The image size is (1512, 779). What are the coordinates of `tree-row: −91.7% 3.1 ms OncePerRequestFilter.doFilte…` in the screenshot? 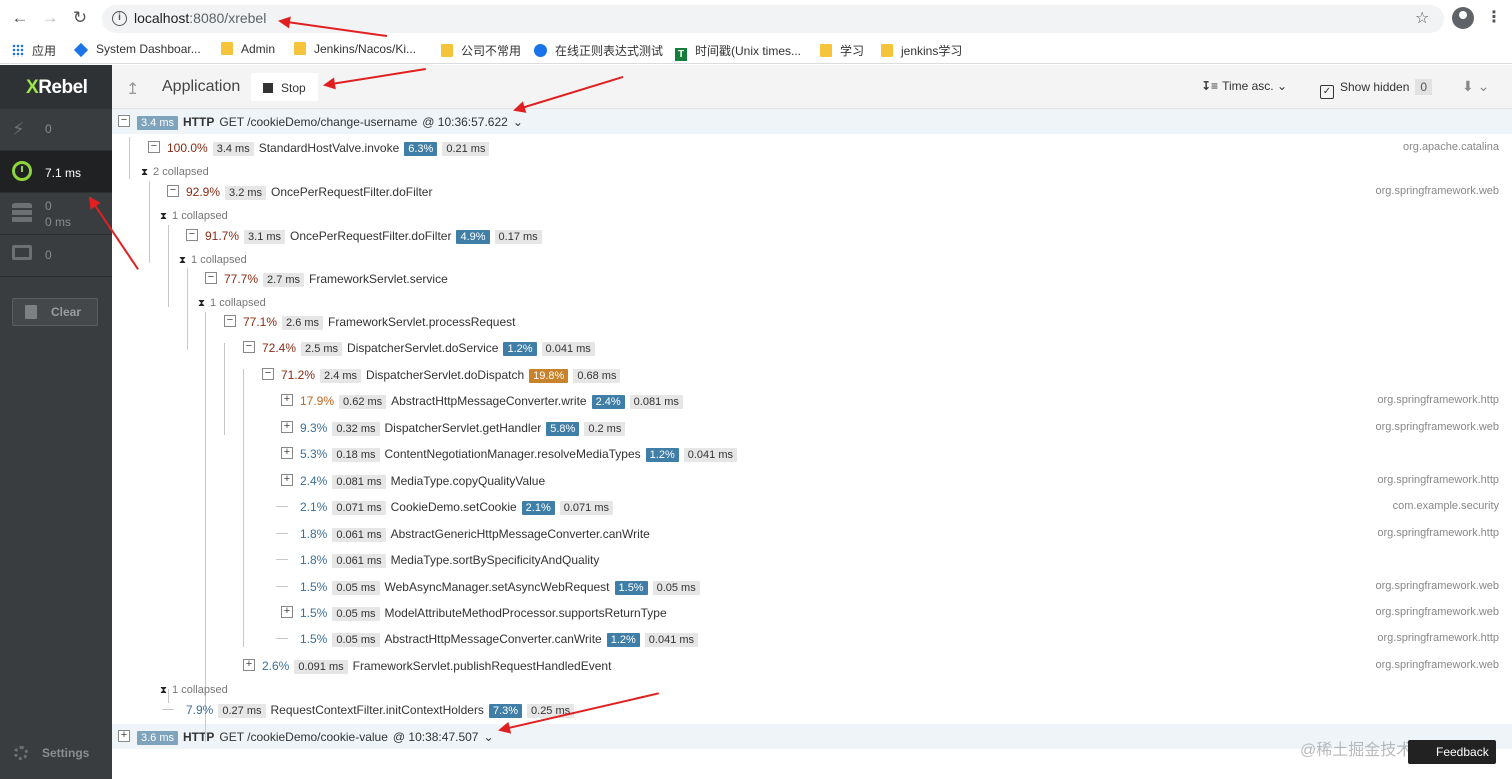 It's located at (812, 235).